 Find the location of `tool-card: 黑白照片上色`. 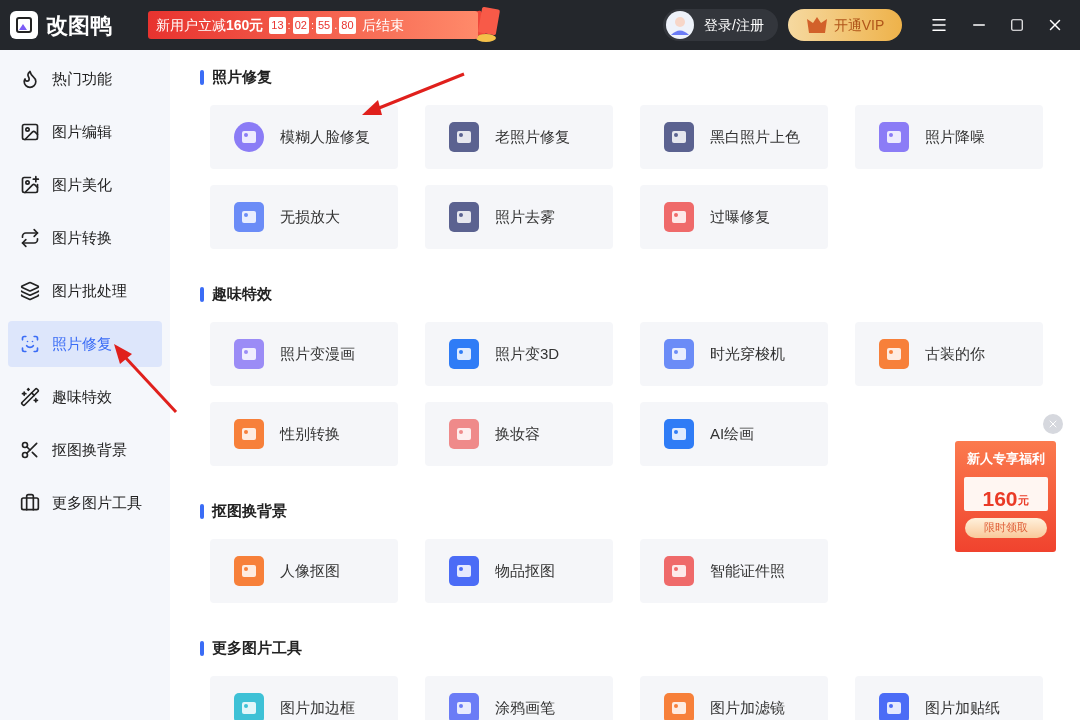

tool-card: 黑白照片上色 is located at coordinates (734, 137).